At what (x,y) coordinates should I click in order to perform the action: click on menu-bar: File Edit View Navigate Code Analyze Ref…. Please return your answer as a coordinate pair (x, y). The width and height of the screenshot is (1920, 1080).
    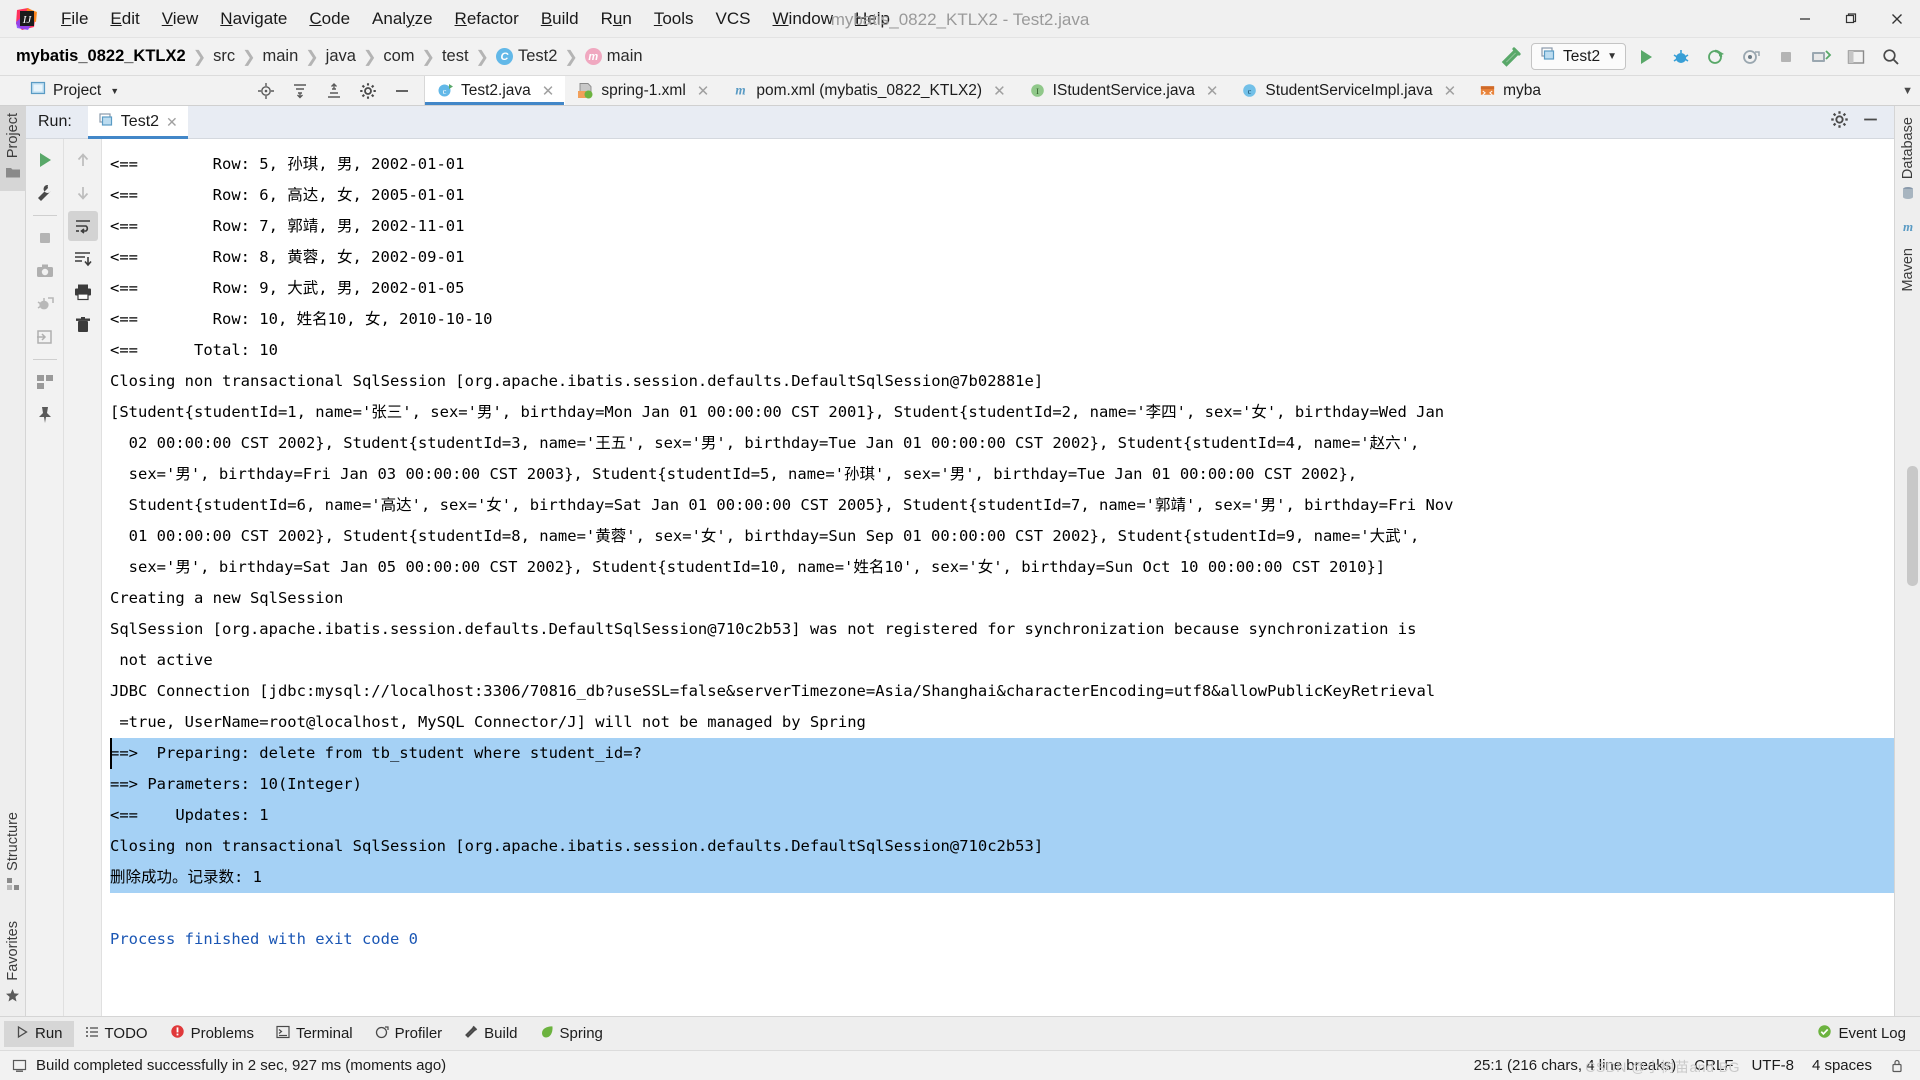
    Looking at the image, I should click on (475, 19).